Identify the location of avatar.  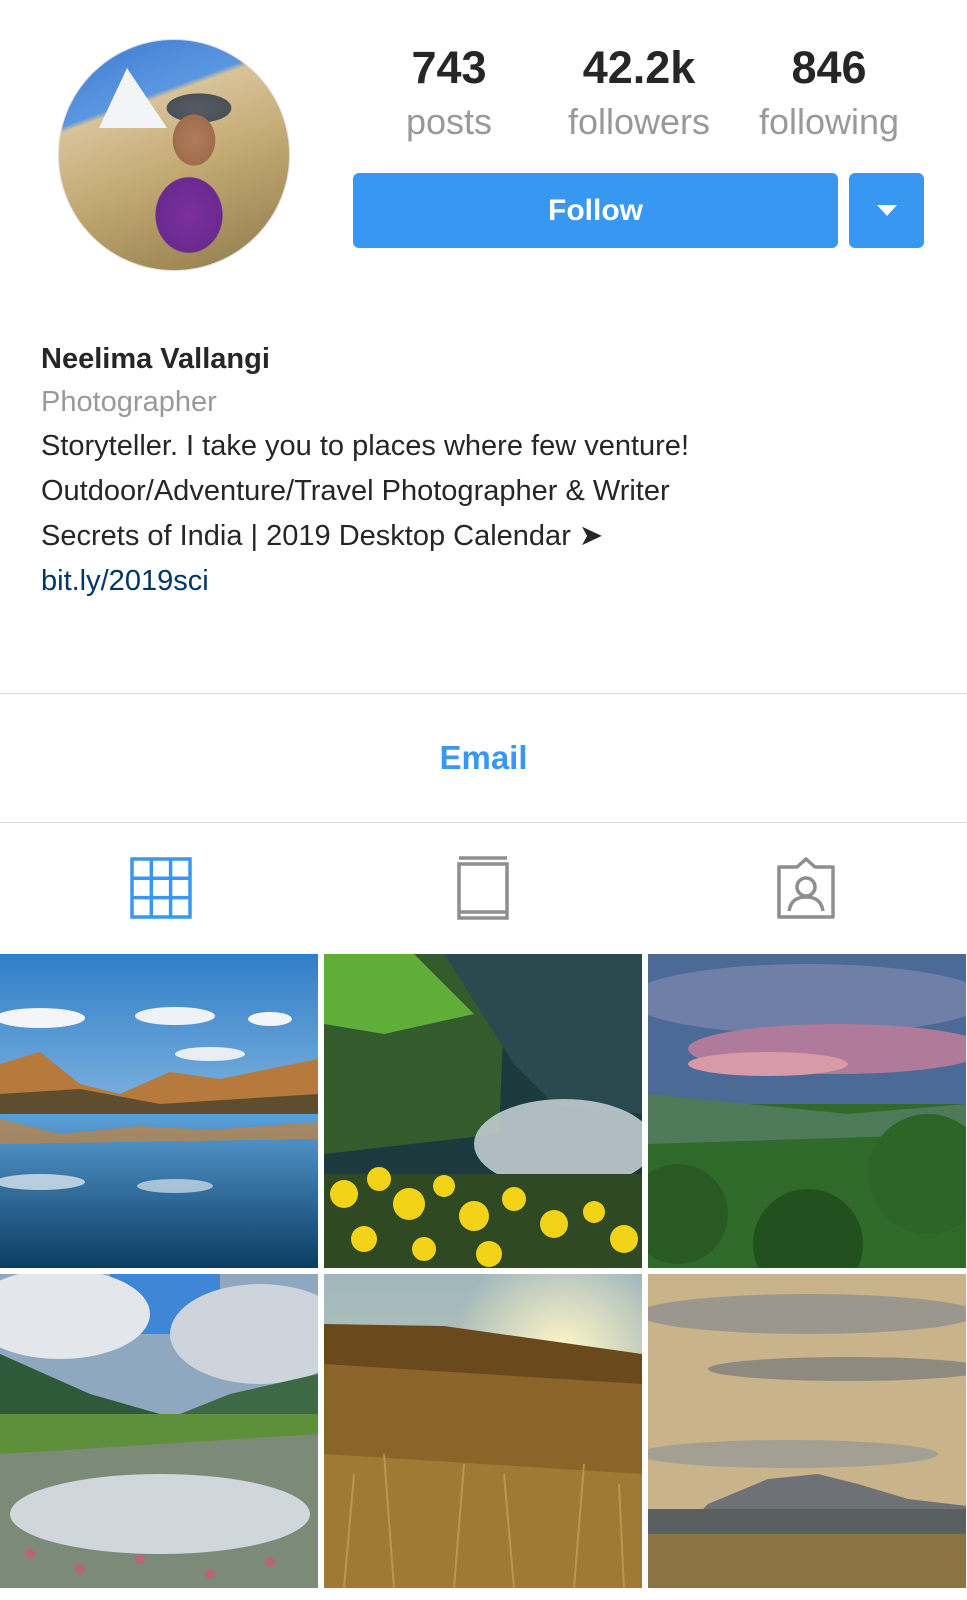
(174, 155).